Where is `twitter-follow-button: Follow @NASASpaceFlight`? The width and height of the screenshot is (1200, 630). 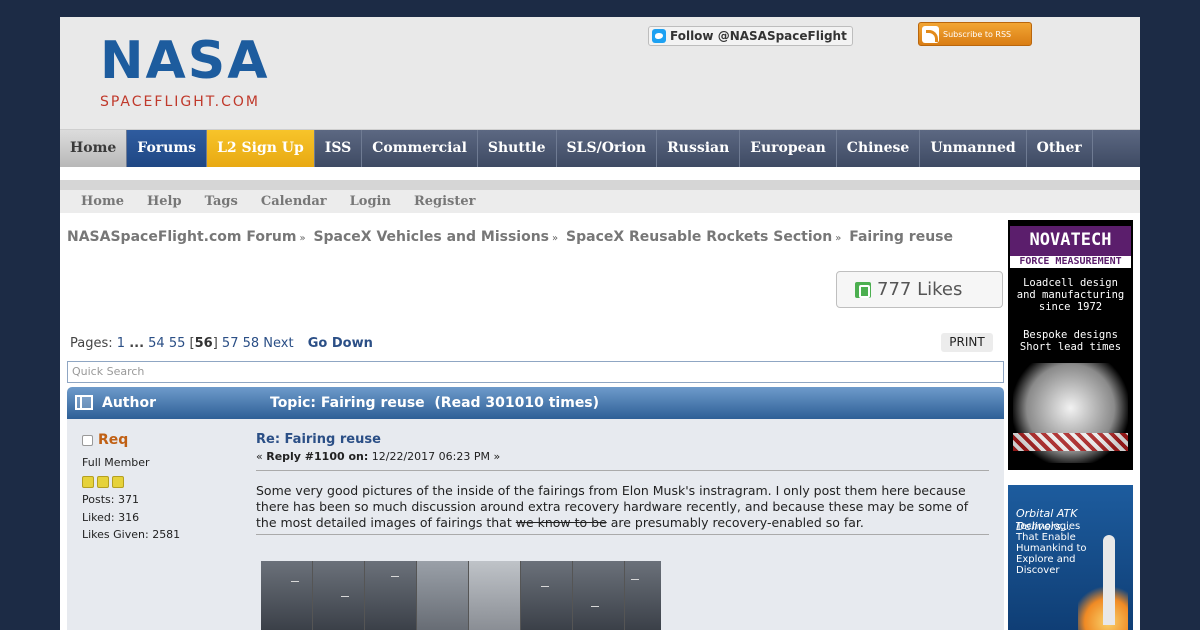 twitter-follow-button: Follow @NASASpaceFlight is located at coordinates (750, 36).